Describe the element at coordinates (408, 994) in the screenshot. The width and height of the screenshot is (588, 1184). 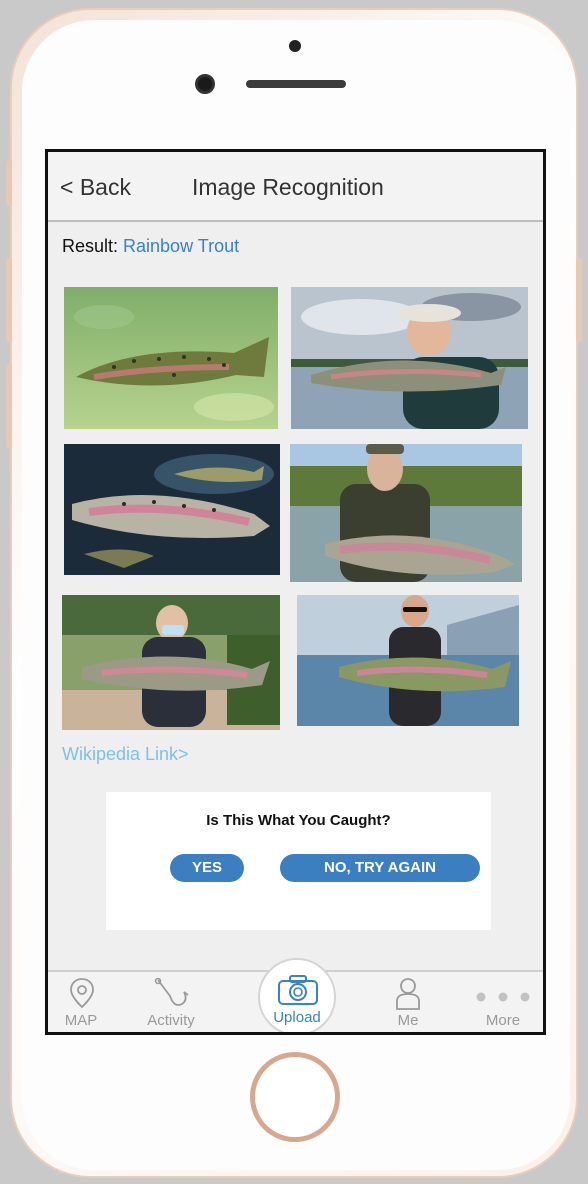
I see `person-icon` at that location.